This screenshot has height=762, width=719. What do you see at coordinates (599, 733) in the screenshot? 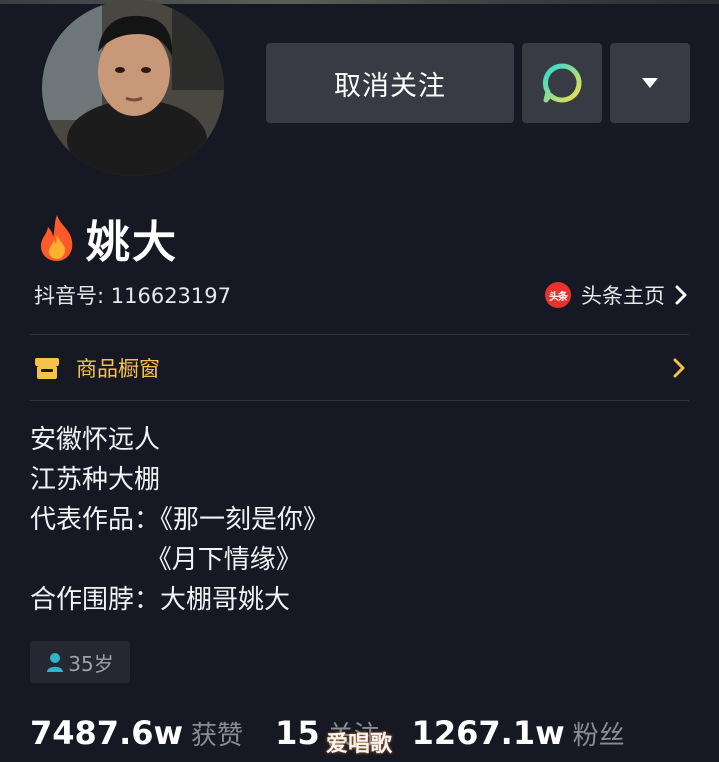
I see `followers-label: 粉丝` at bounding box center [599, 733].